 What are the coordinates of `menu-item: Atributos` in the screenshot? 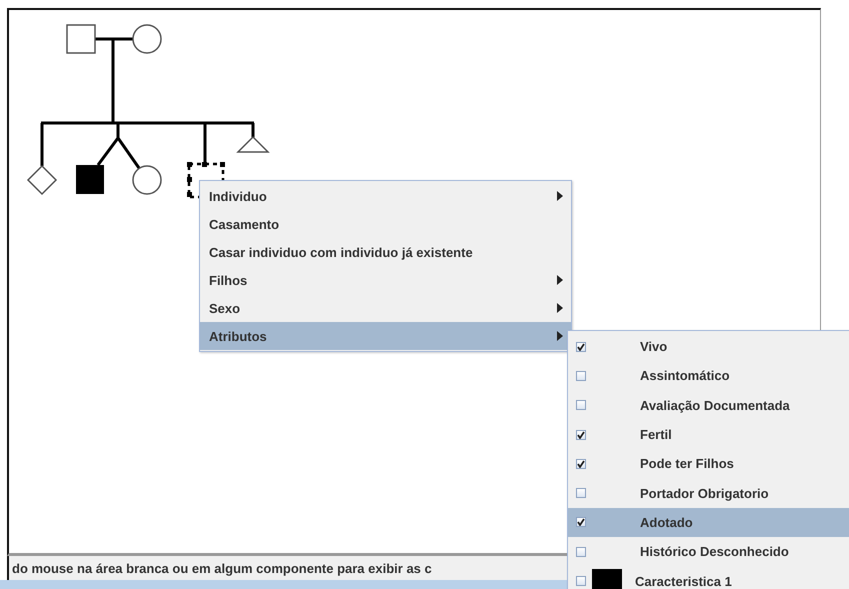 It's located at (385, 336).